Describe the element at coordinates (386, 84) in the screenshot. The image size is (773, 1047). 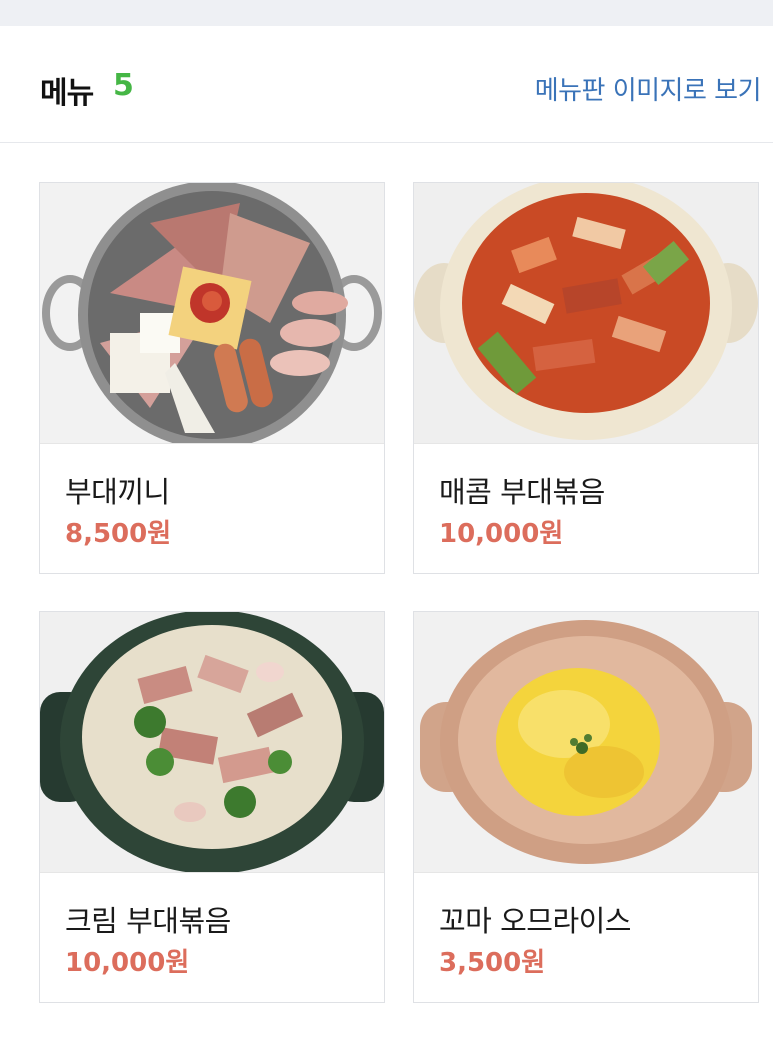
I see `menu-header: 메뉴 5 메뉴판 이미지로 보기` at that location.